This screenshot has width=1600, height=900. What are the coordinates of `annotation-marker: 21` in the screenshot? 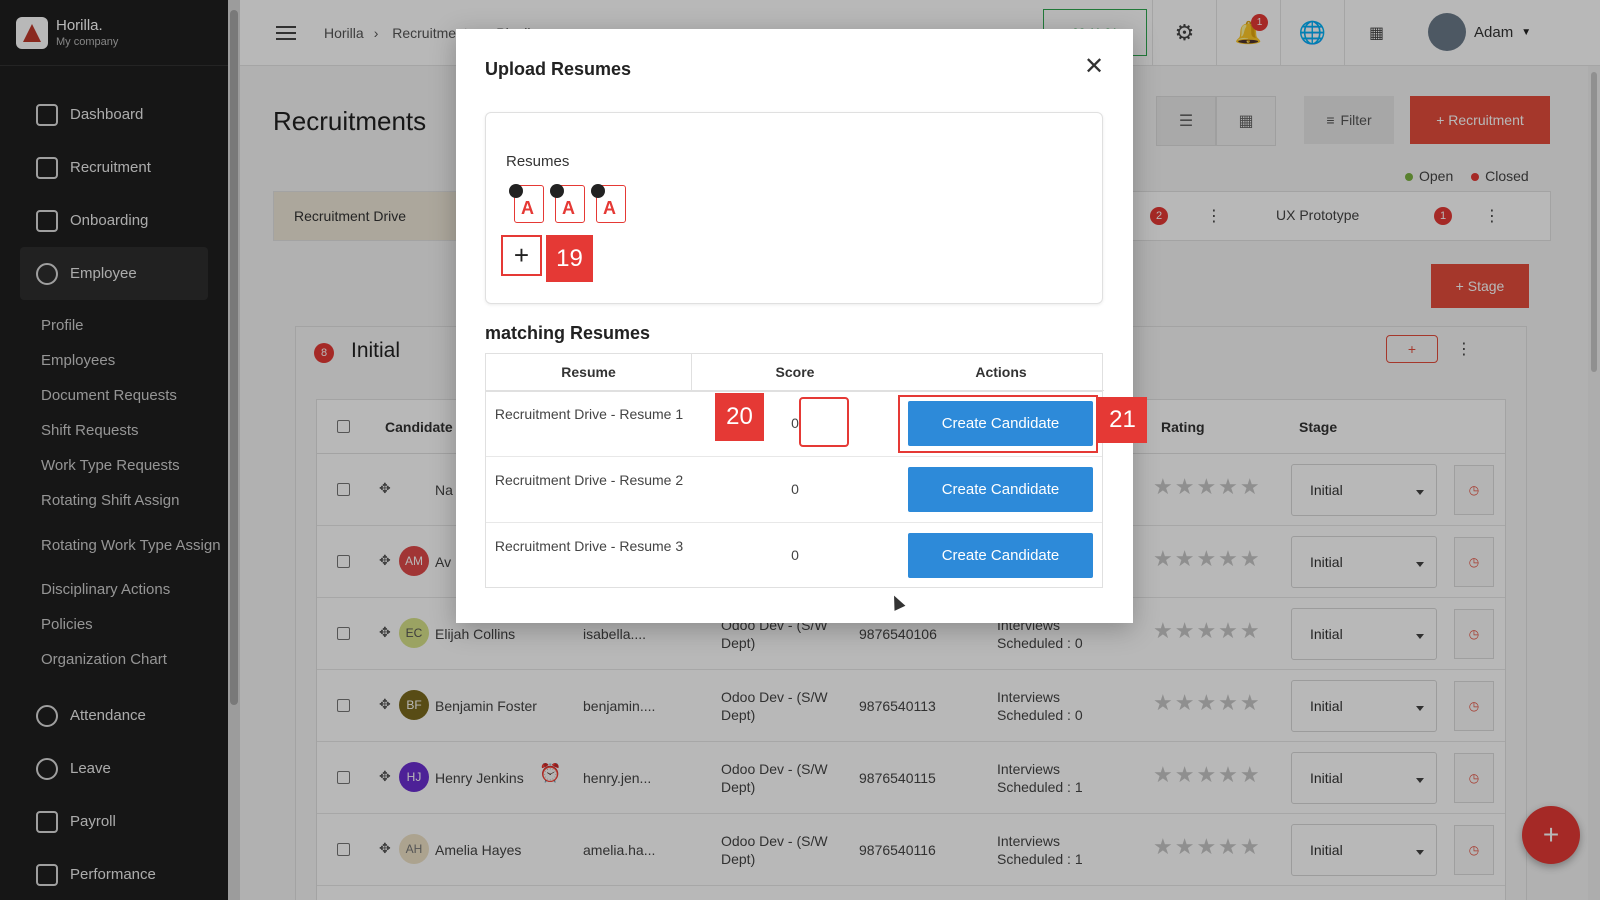 It's located at (1122, 420).